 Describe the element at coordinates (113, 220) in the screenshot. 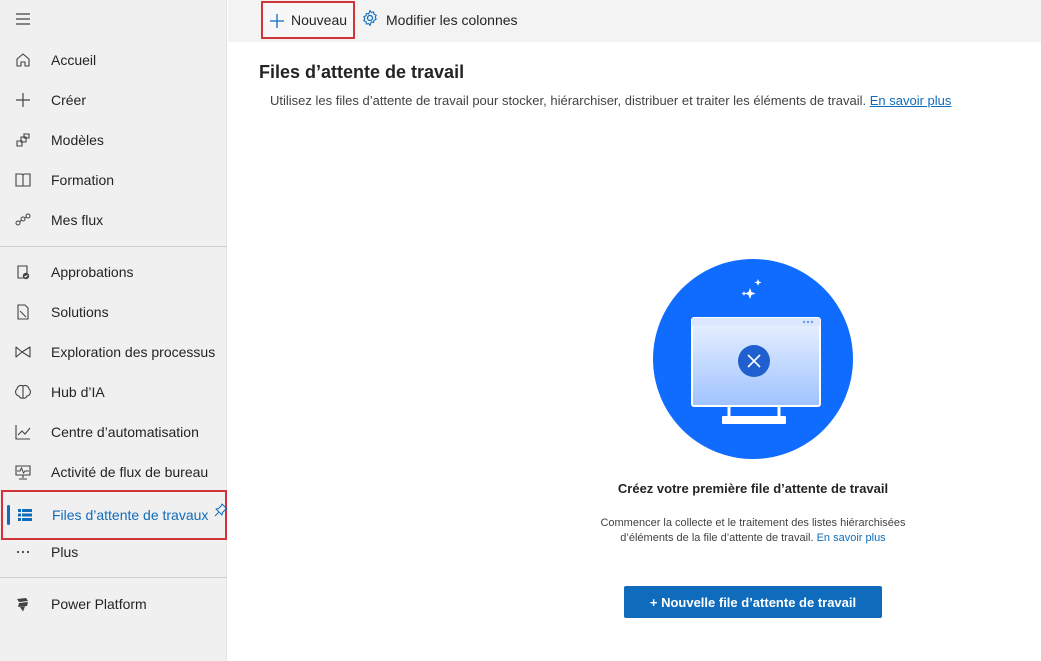

I see `sidebar-item-mes-flux: Mes flux` at that location.